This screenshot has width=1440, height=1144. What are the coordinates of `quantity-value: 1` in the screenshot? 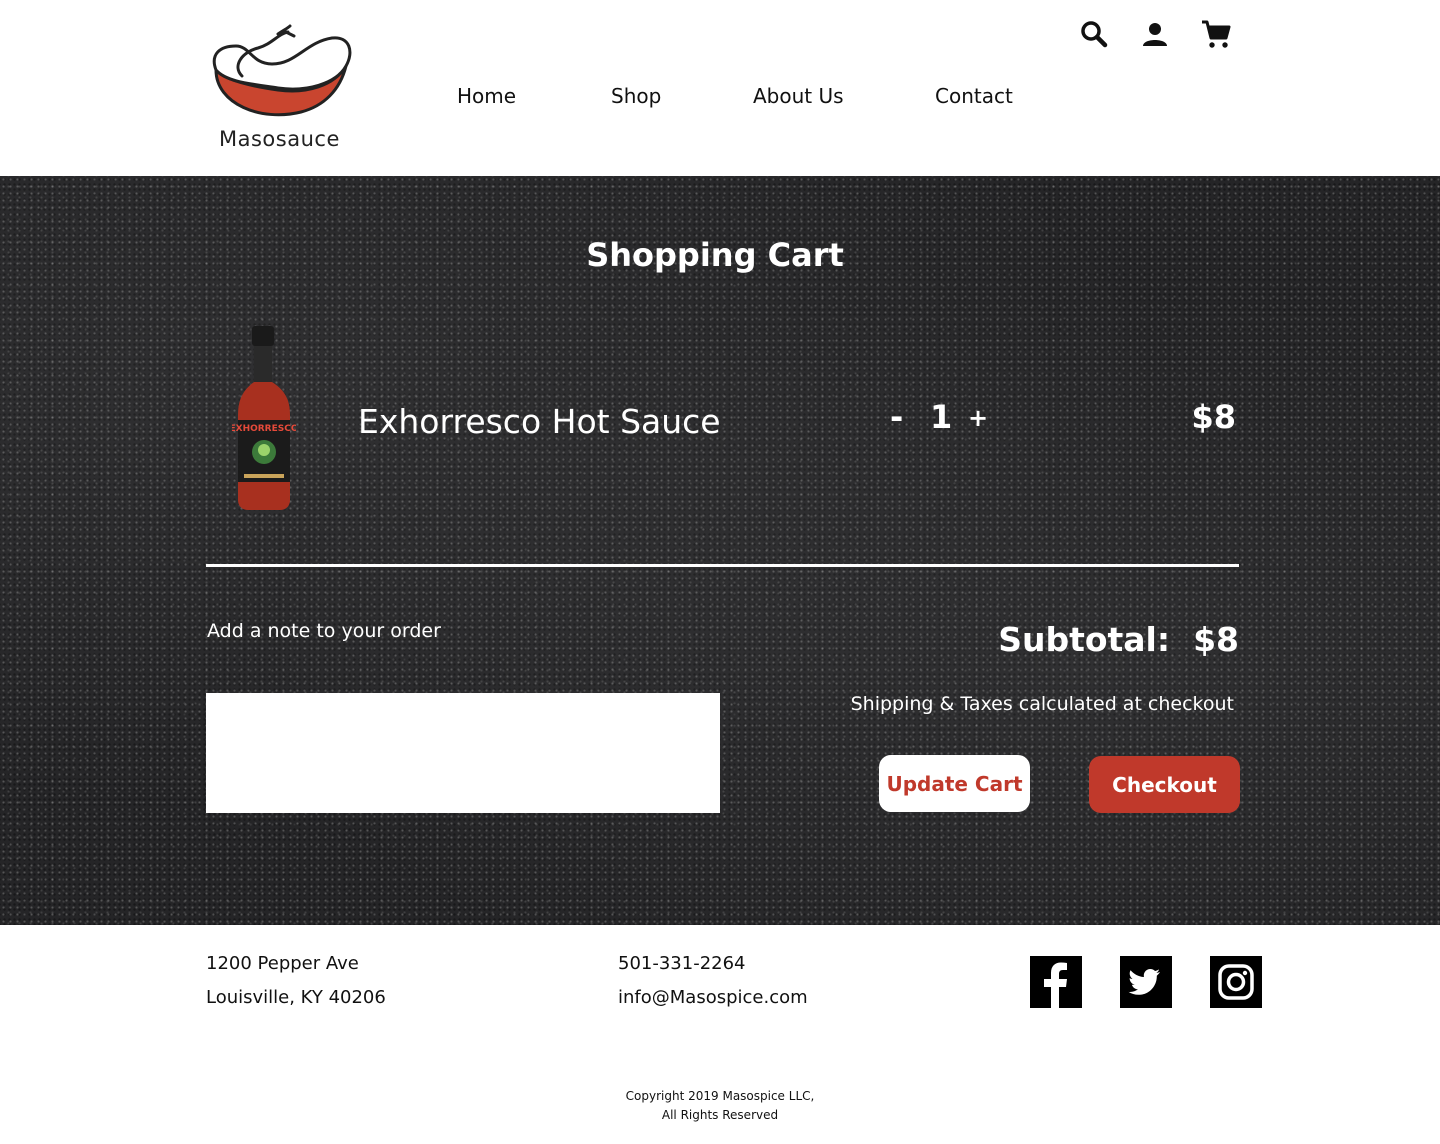 It's located at (941, 417).